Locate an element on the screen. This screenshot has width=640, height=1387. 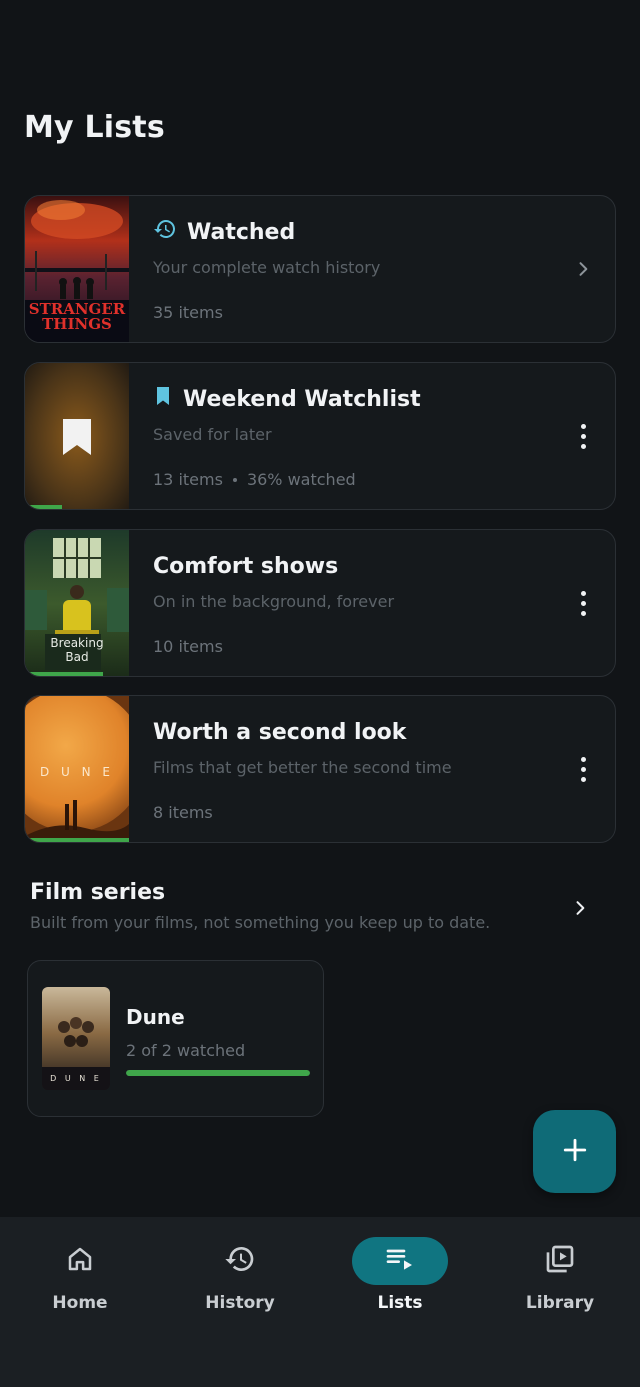
list-thumbnail: STRANGER THINGS is located at coordinates (77, 269).